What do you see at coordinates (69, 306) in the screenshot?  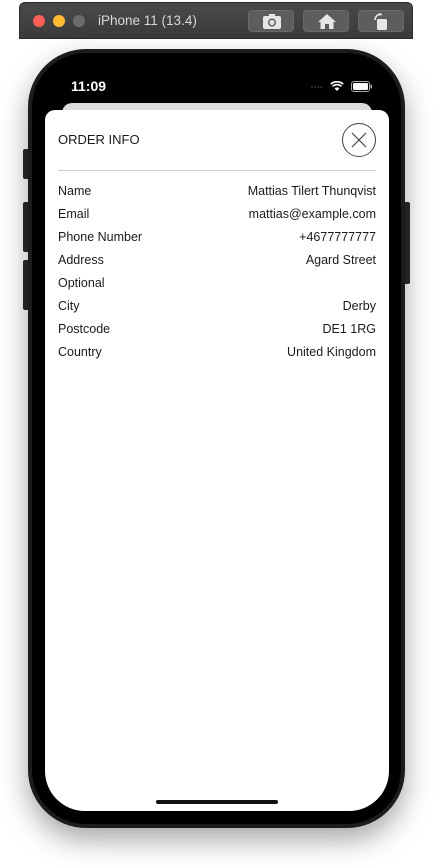 I see `info-label: City` at bounding box center [69, 306].